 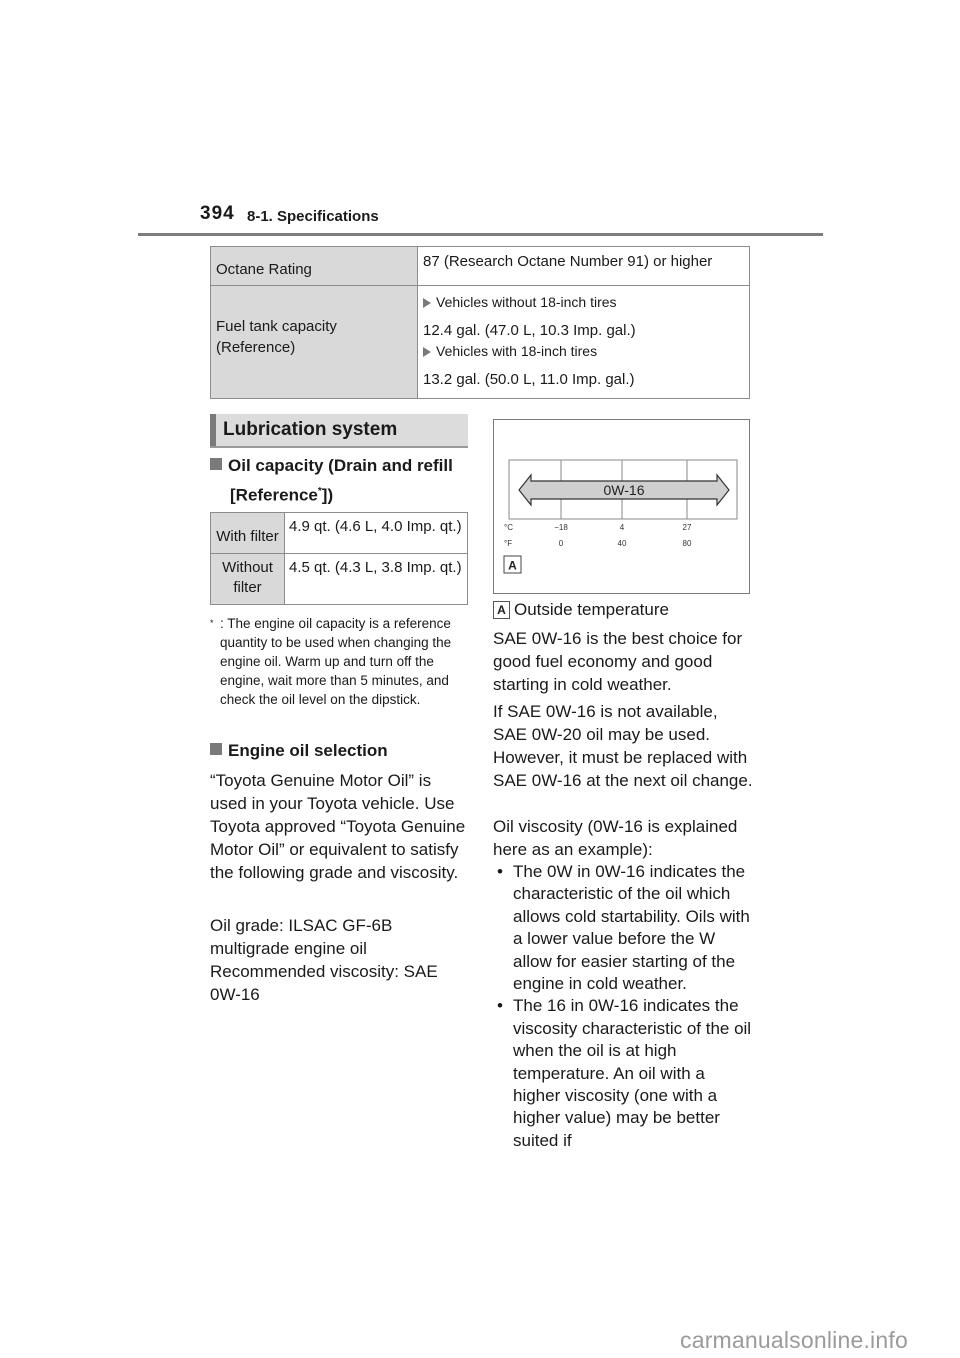 I want to click on fahrenheit-tick-label: 0, so click(x=561, y=543).